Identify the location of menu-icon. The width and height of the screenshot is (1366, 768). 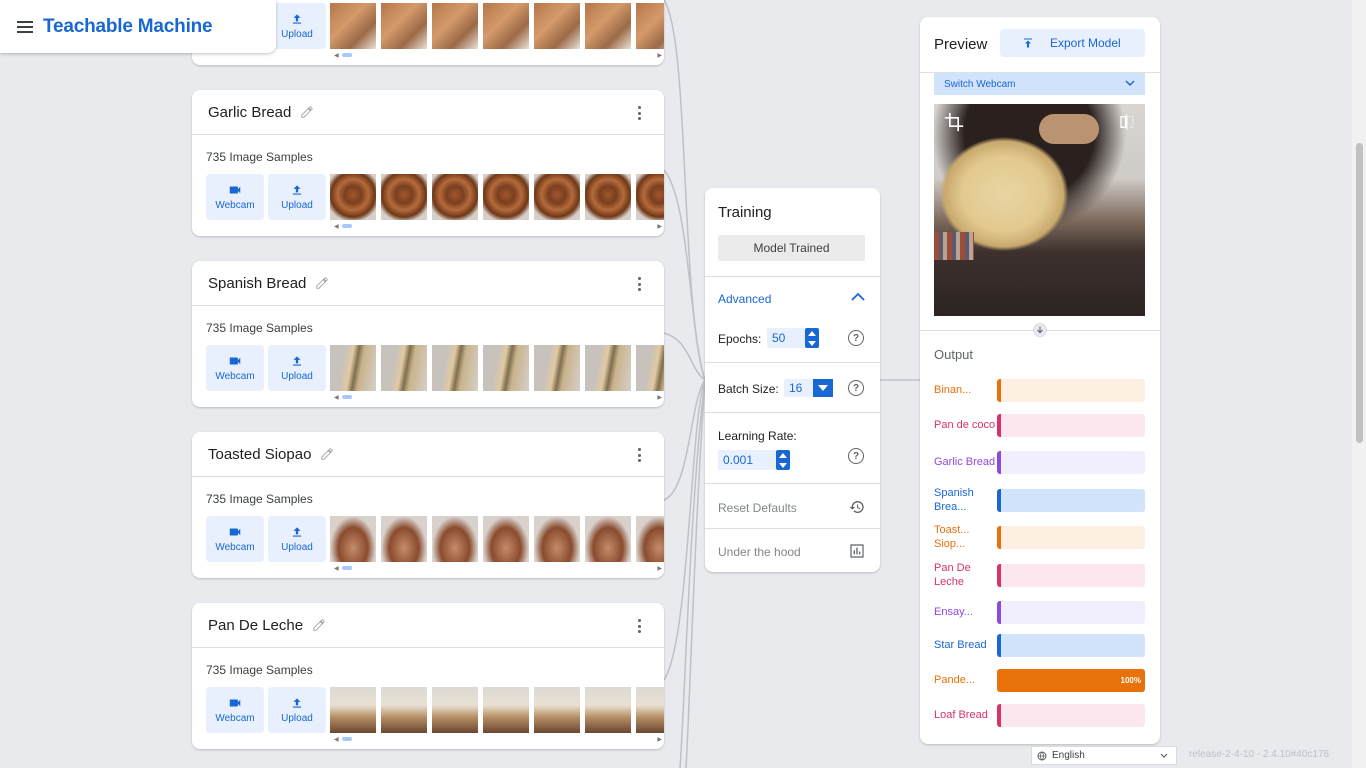
(25, 26).